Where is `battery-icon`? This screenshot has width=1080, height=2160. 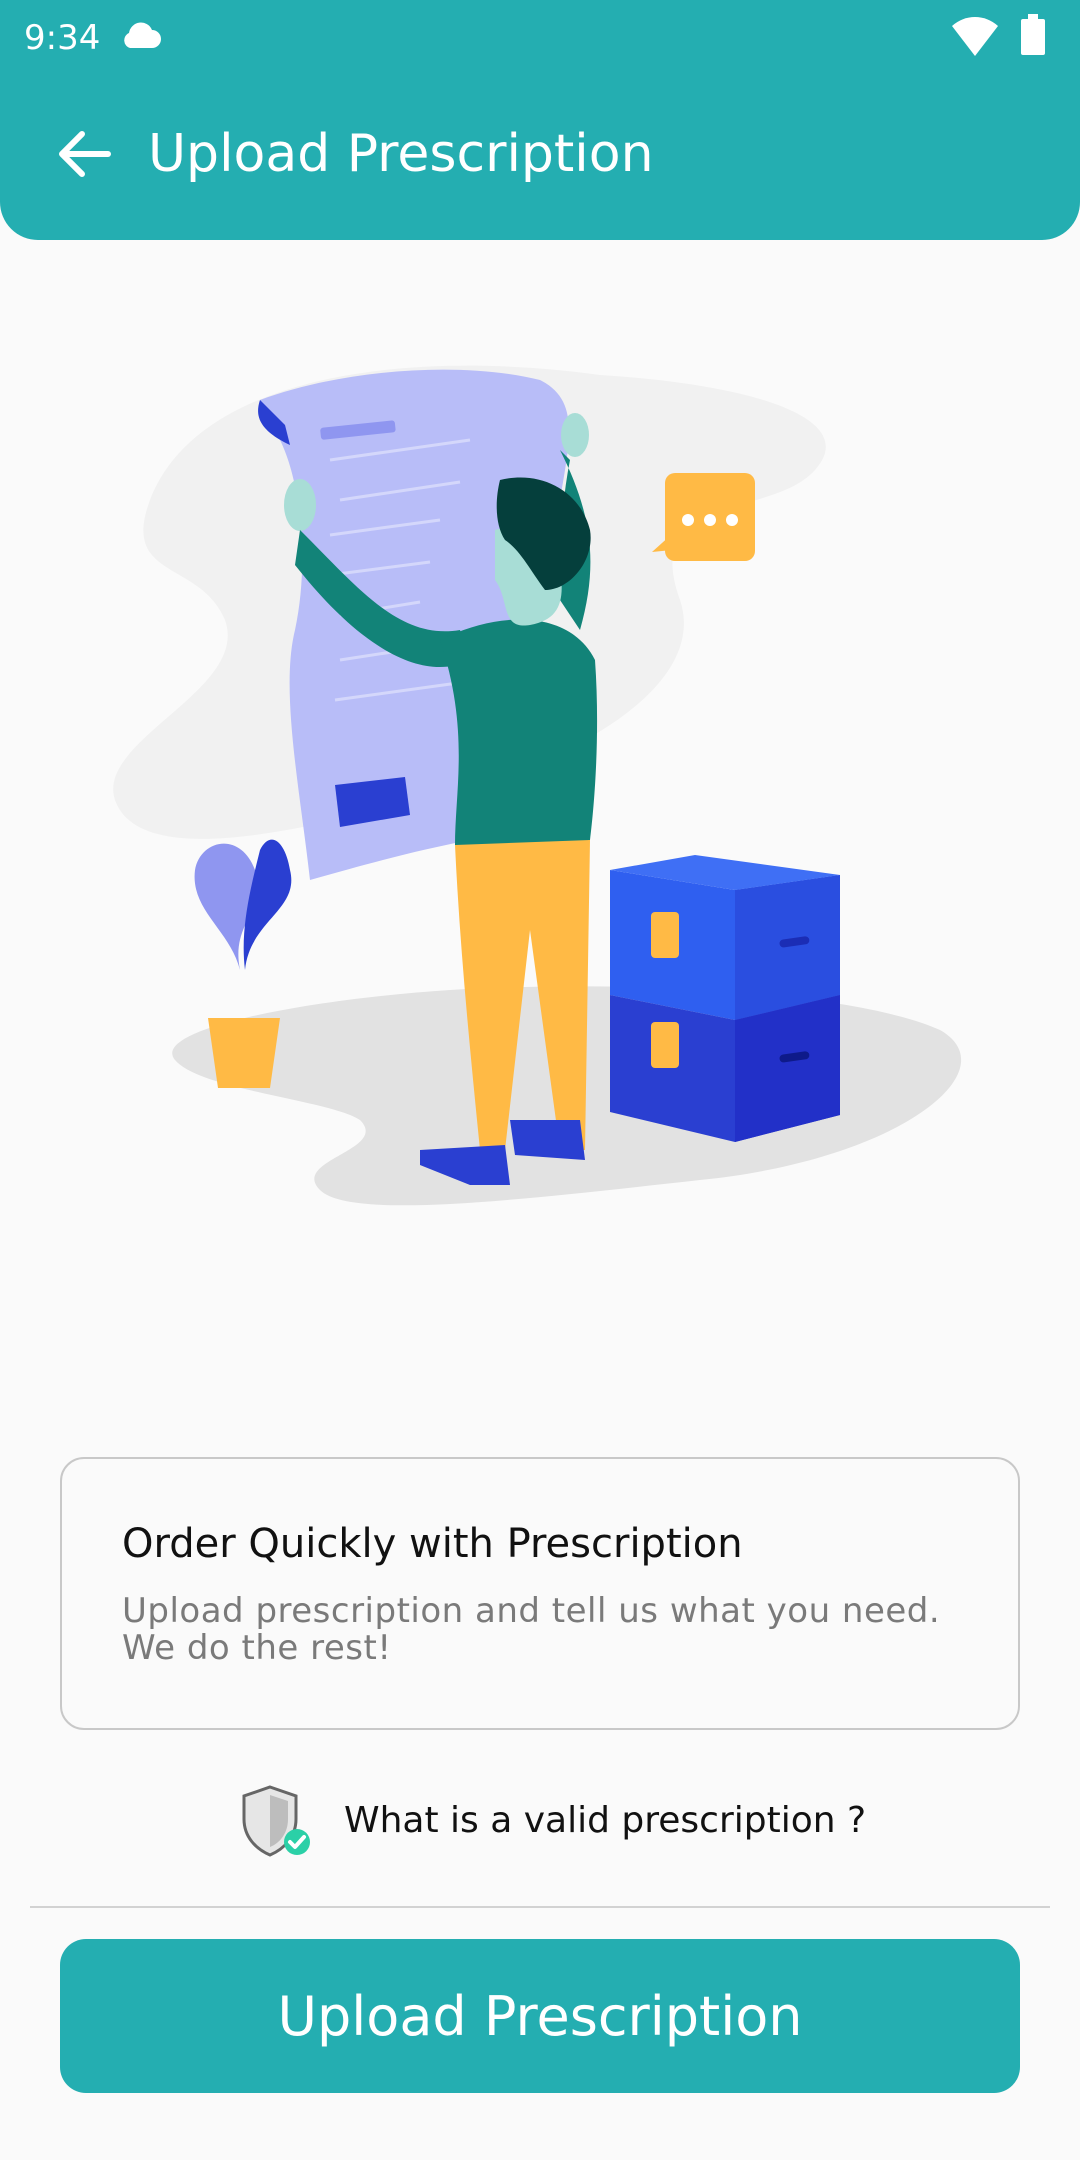 battery-icon is located at coordinates (1033, 34).